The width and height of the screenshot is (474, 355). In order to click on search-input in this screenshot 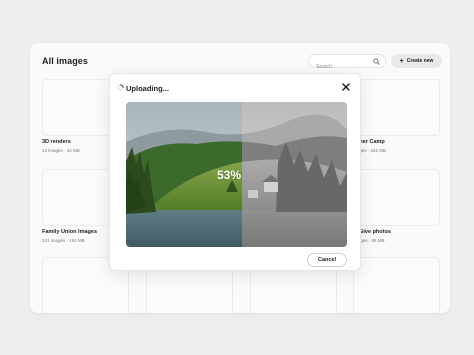, I will do `click(340, 67)`.